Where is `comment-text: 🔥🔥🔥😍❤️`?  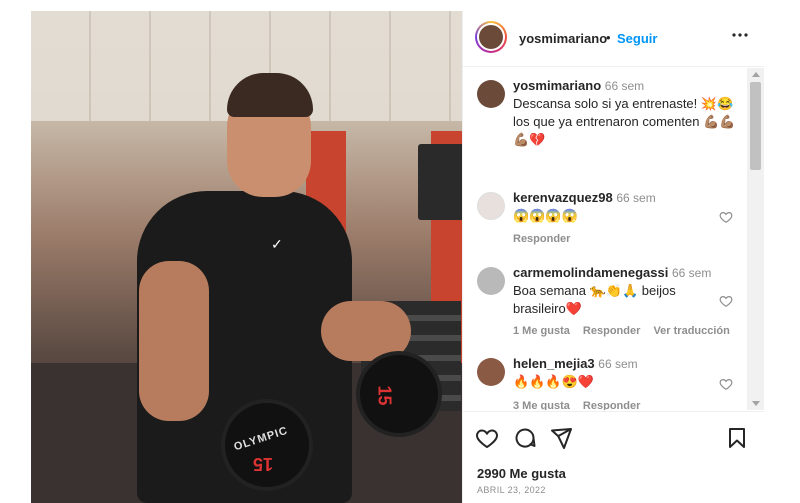
comment-text: 🔥🔥🔥😍❤️ is located at coordinates (553, 381).